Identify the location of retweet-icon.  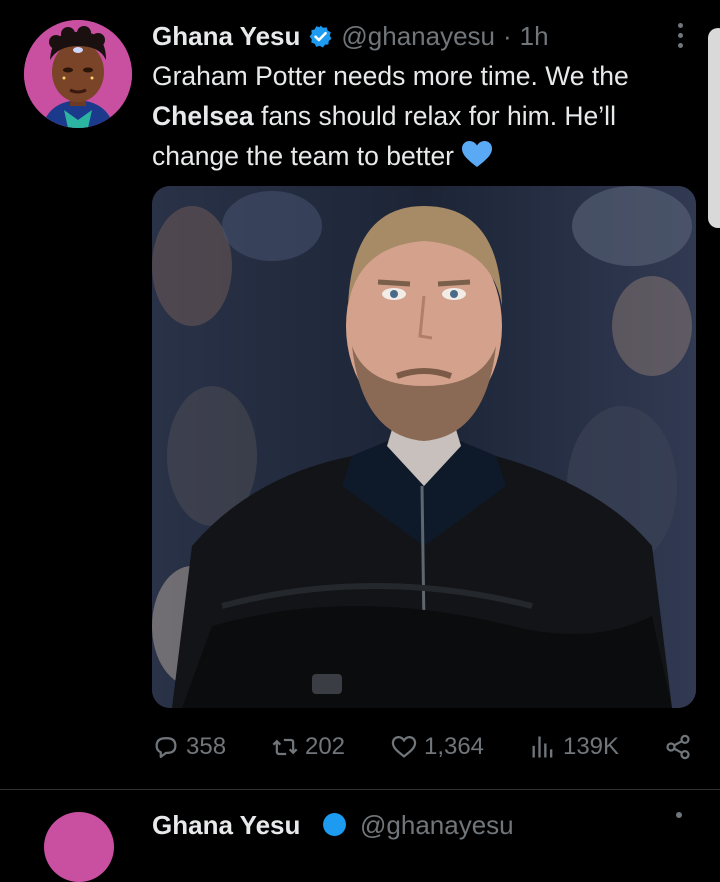
(285, 747).